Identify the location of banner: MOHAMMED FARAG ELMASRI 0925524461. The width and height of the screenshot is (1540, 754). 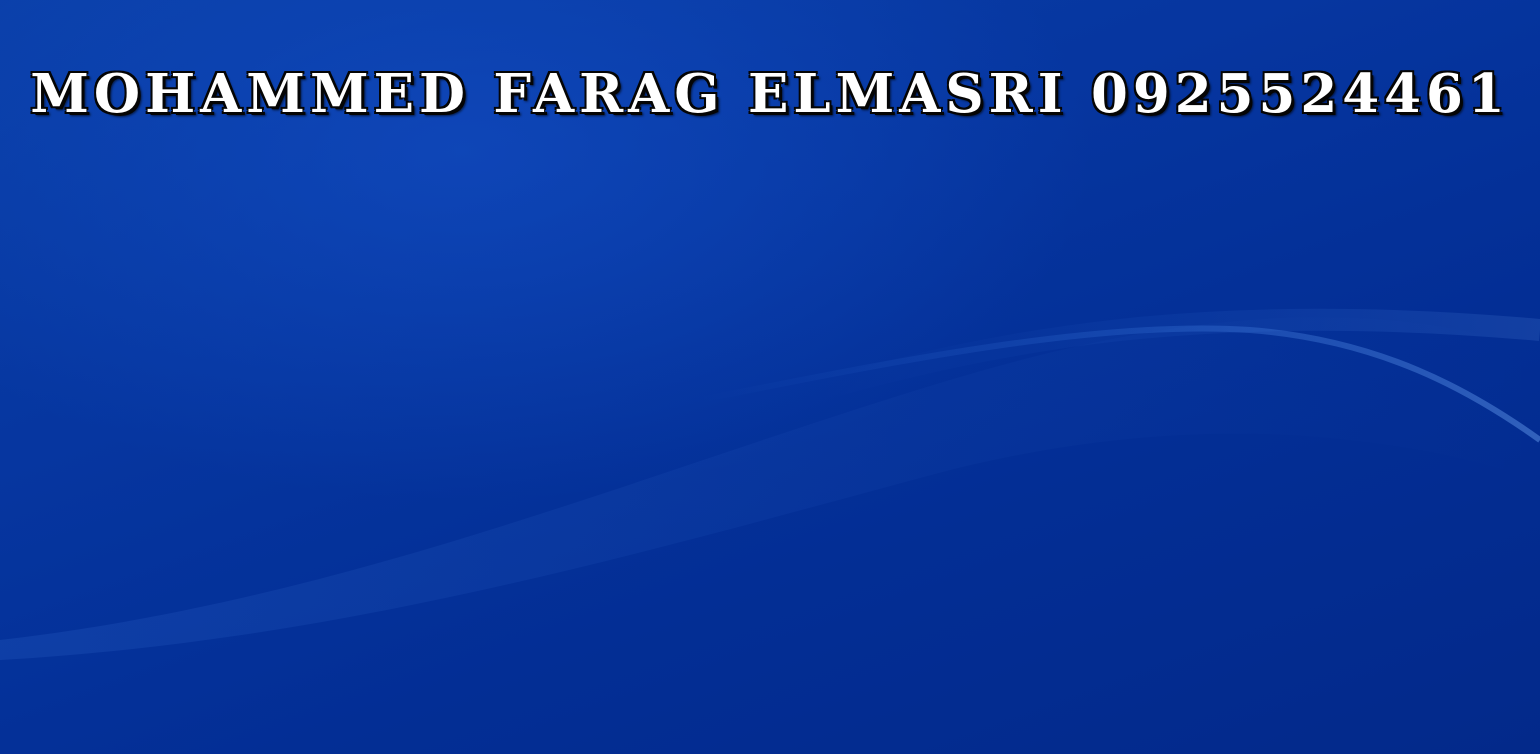
(770, 98).